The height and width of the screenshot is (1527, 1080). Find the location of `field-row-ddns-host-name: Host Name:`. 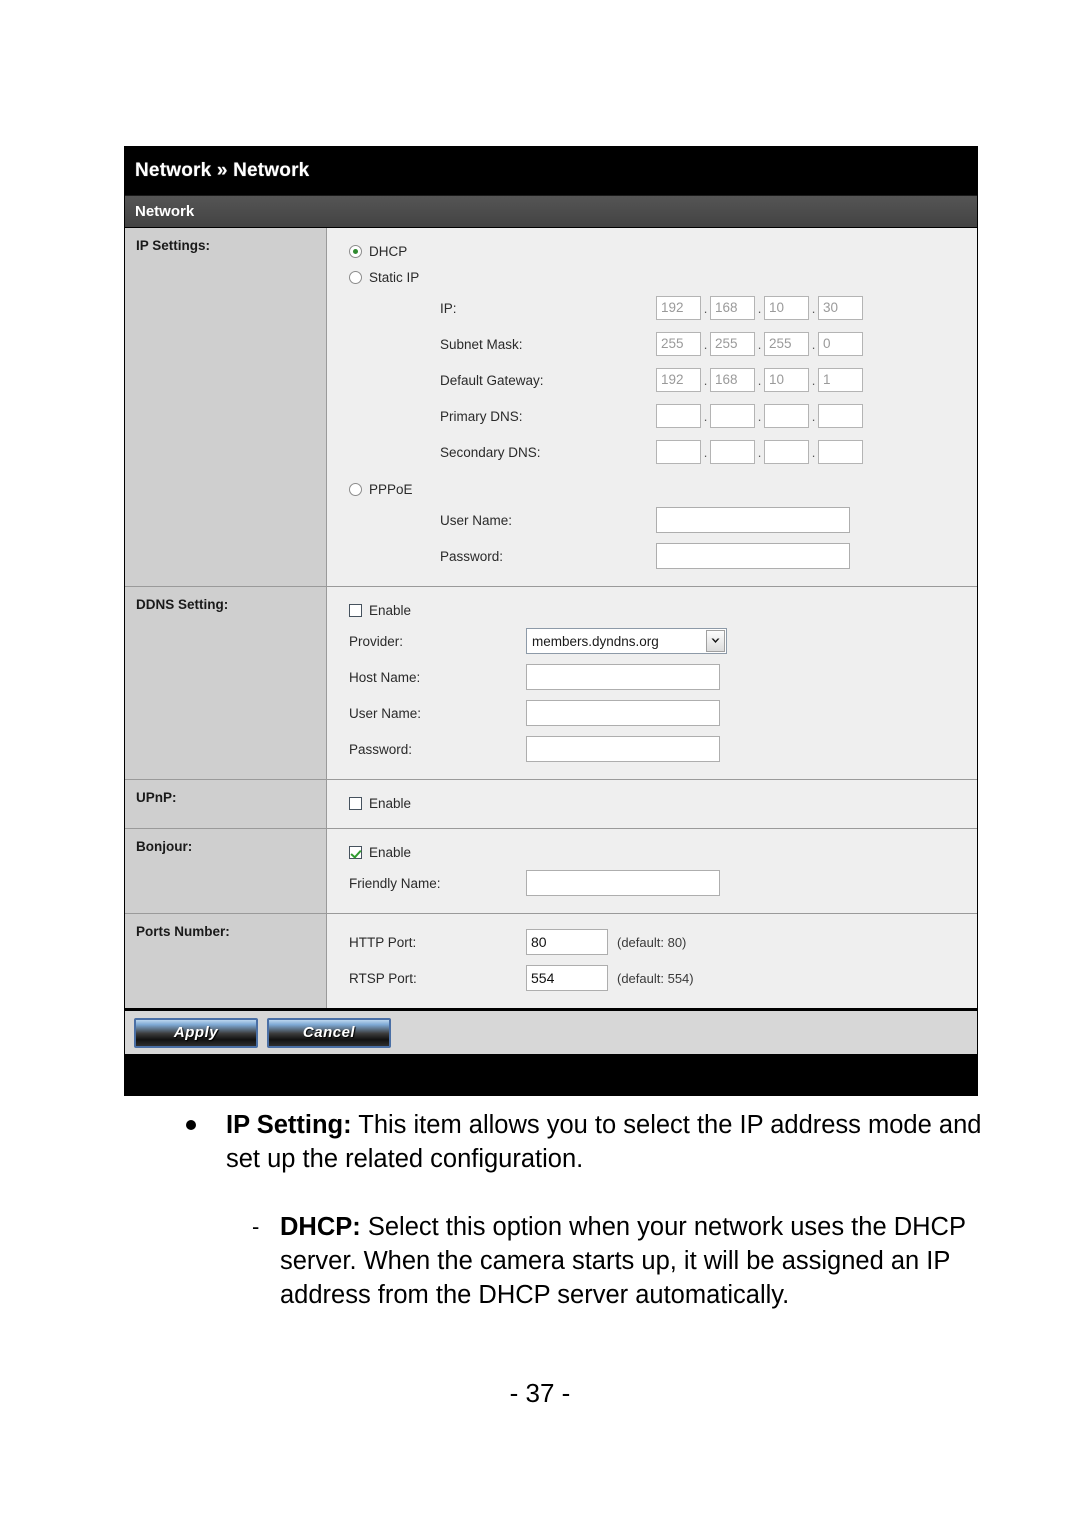

field-row-ddns-host-name: Host Name: is located at coordinates (652, 677).